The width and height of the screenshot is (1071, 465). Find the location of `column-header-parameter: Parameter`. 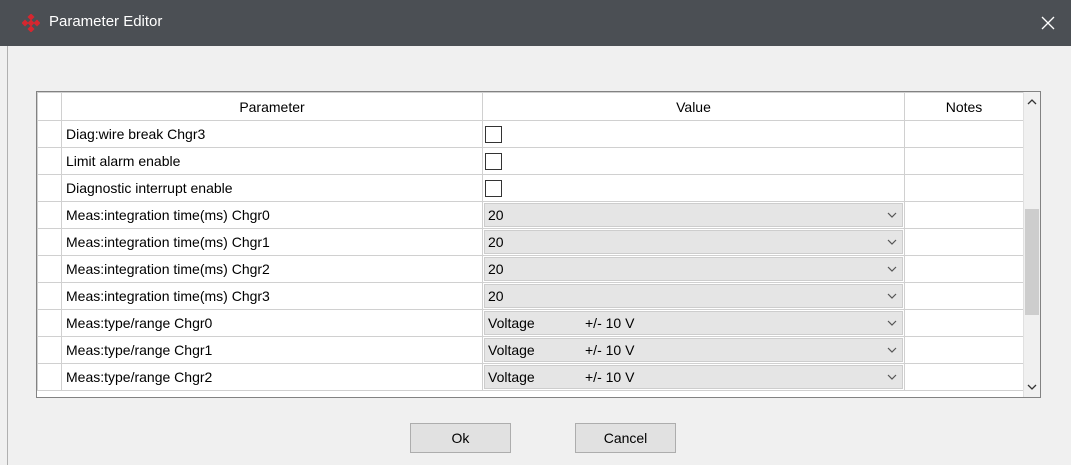

column-header-parameter: Parameter is located at coordinates (272, 106).